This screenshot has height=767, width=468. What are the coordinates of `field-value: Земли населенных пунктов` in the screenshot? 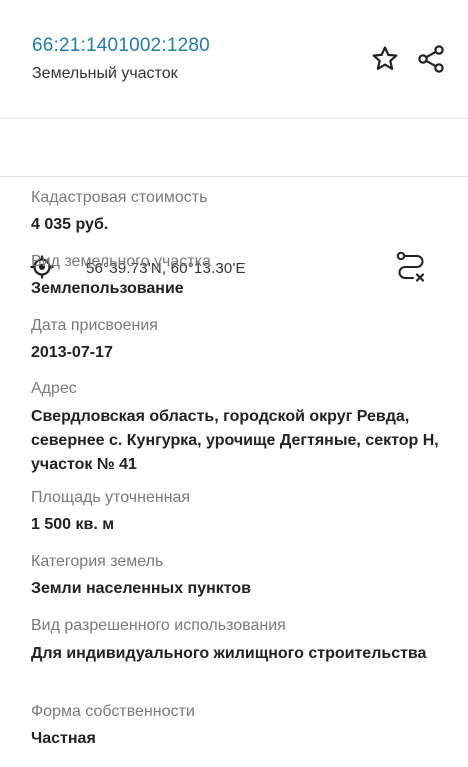 It's located at (141, 588).